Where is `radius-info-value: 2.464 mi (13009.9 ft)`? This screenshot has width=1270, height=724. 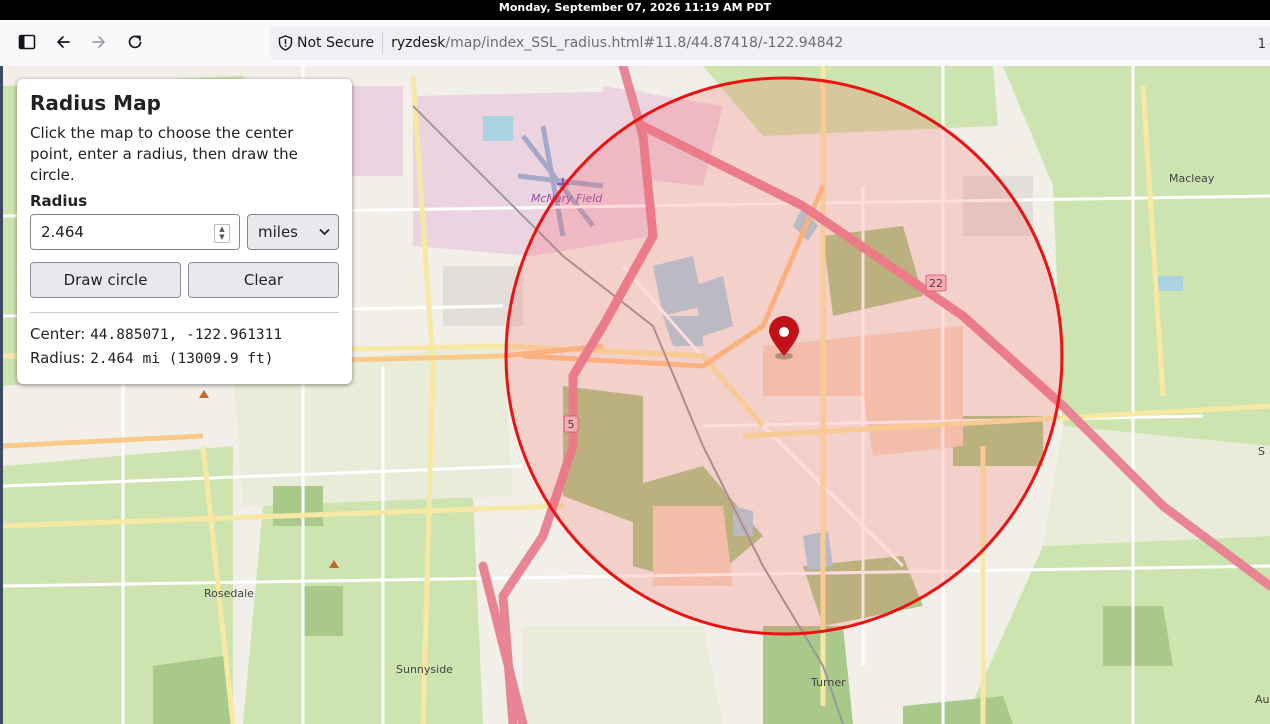 radius-info-value: 2.464 mi (13009.9 ft) is located at coordinates (182, 359).